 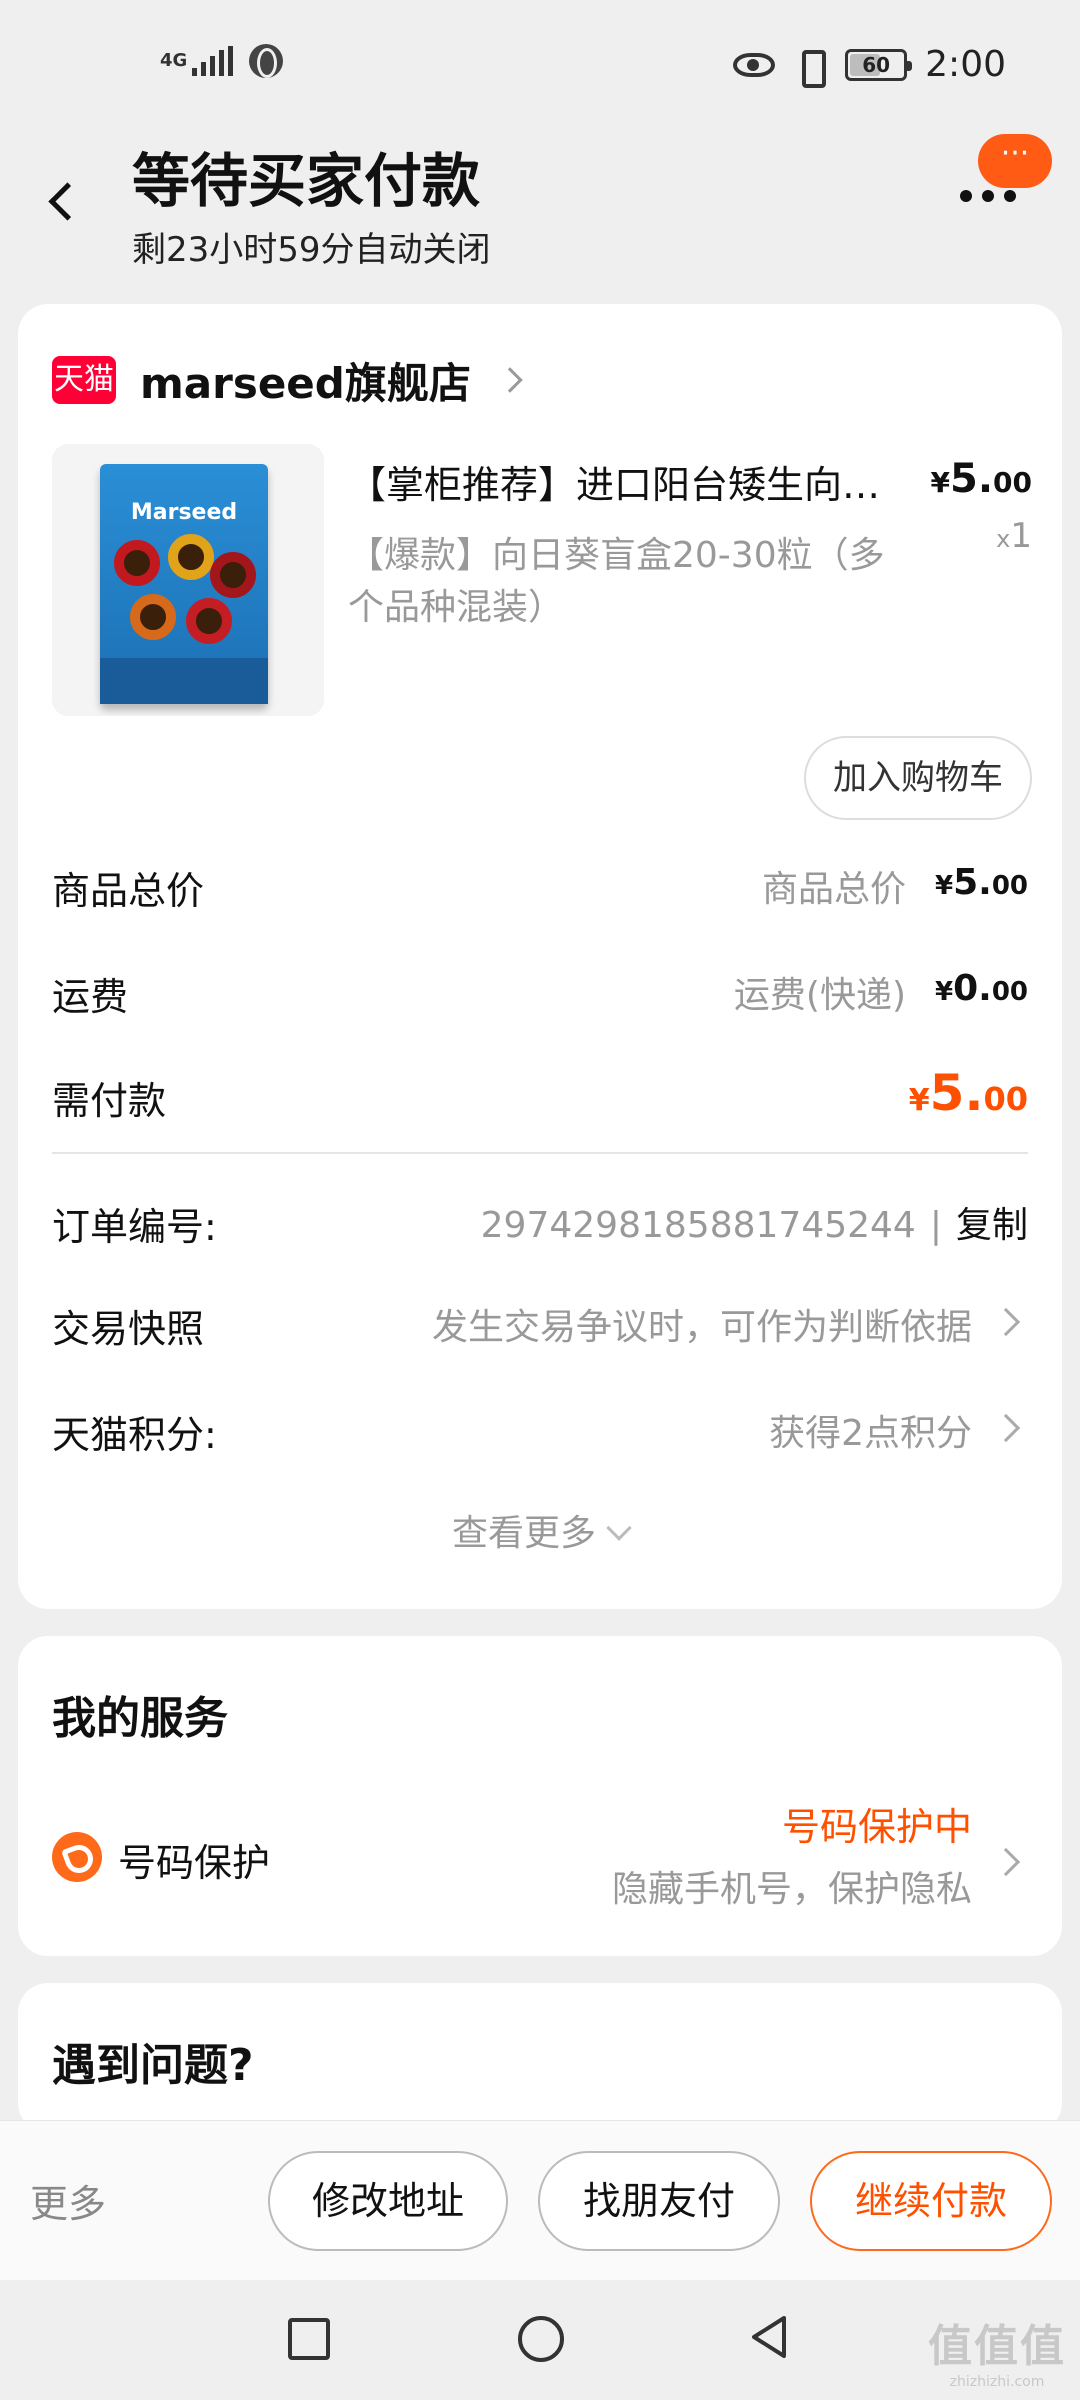 I want to click on product-sku: 【爆款】向日葵盲盒20-30粒（多个品种混装）, so click(x=616, y=581).